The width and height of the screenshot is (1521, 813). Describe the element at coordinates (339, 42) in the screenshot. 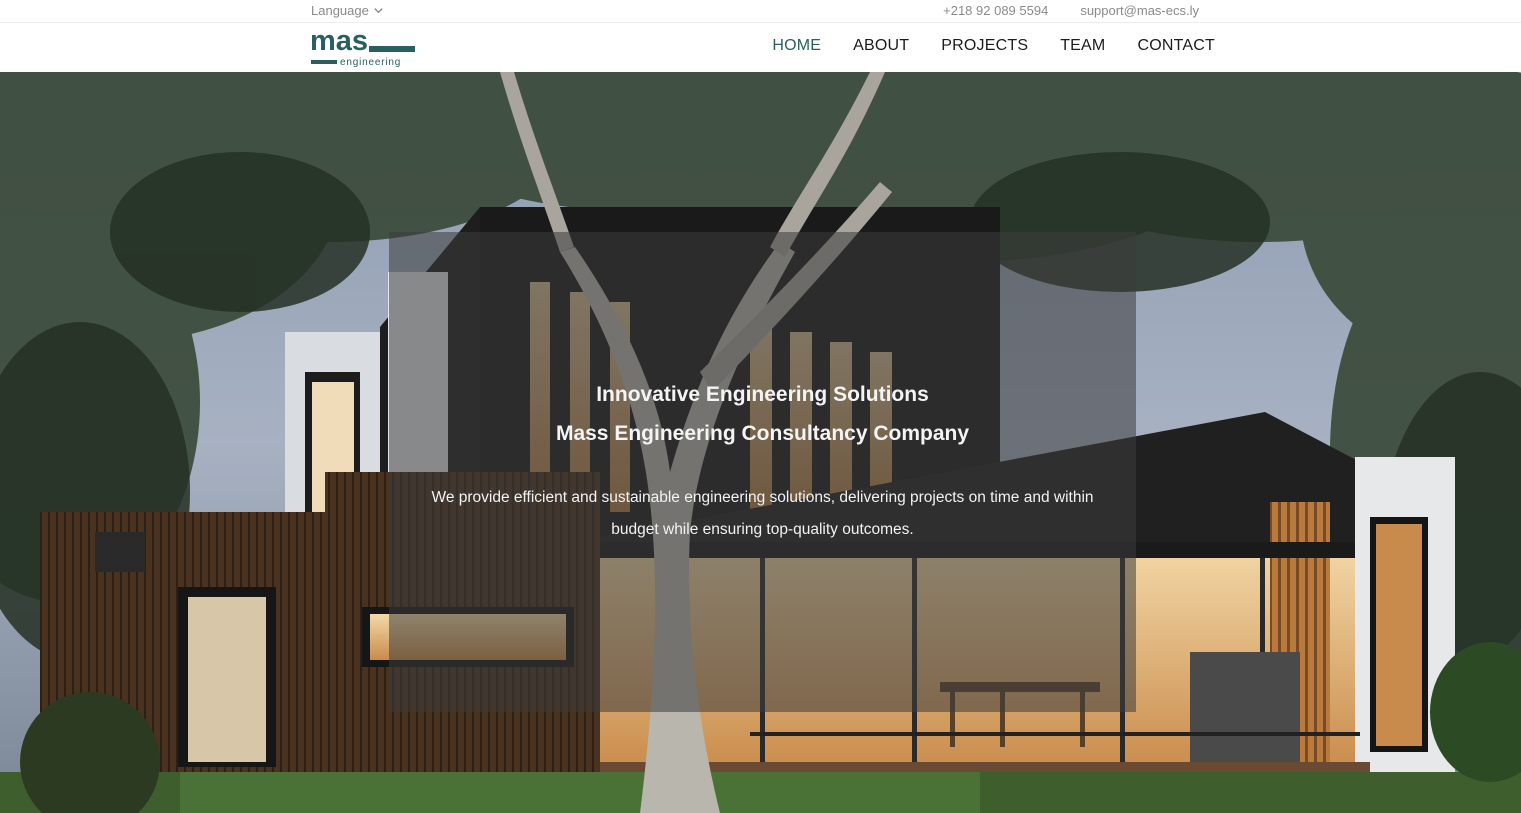

I see `logo-main-text: mas` at that location.